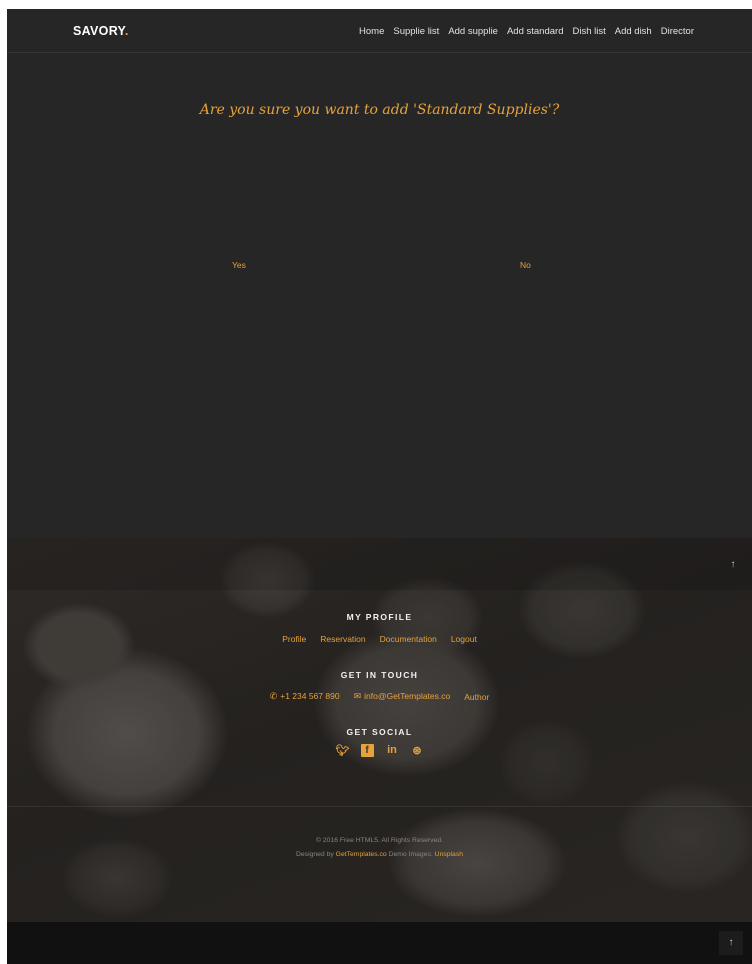 This screenshot has width=752, height=964. Describe the element at coordinates (476, 697) in the screenshot. I see `author-link: Author` at that location.